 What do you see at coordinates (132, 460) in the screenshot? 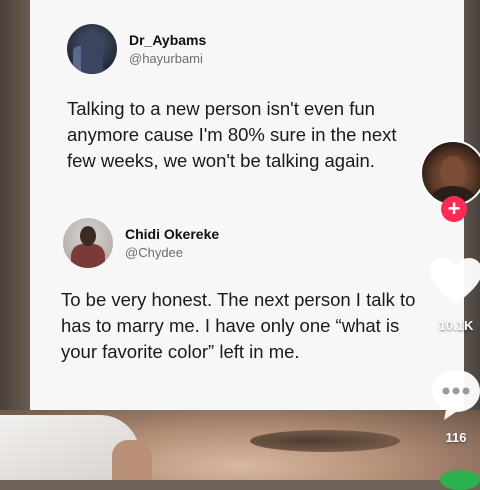
I see `video-hand` at bounding box center [132, 460].